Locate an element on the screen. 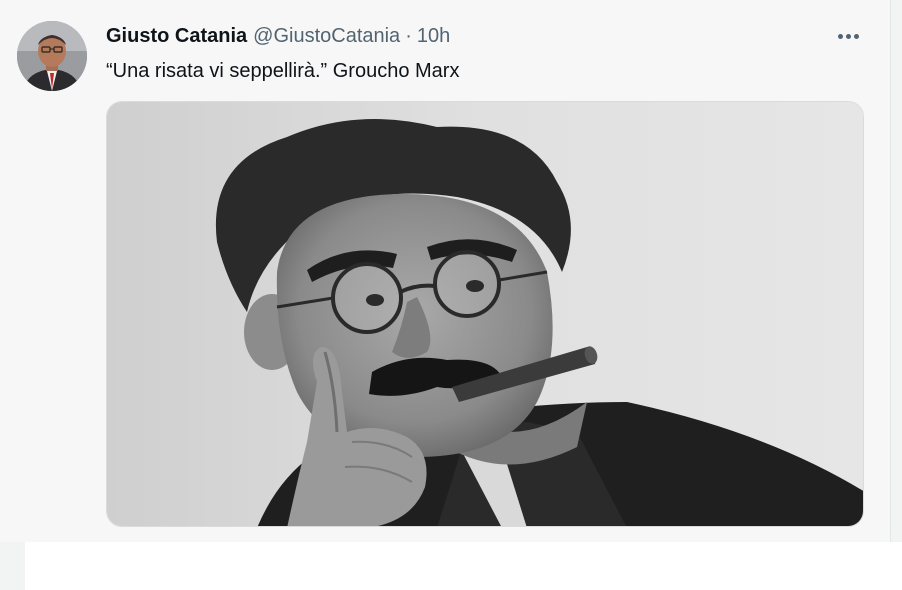 The width and height of the screenshot is (902, 590). page-background-strip is located at coordinates (463, 566).